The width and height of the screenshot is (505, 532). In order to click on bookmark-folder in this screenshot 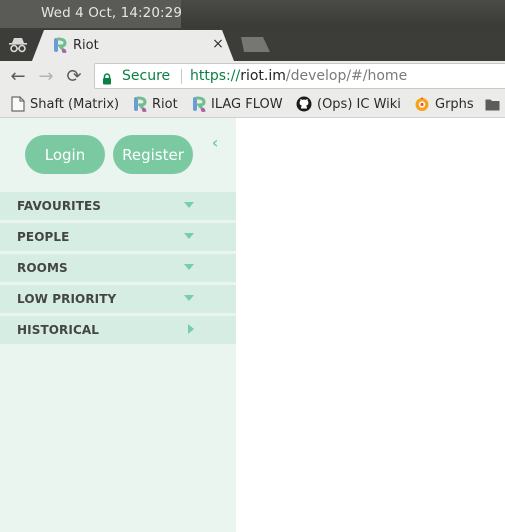, I will do `click(495, 104)`.